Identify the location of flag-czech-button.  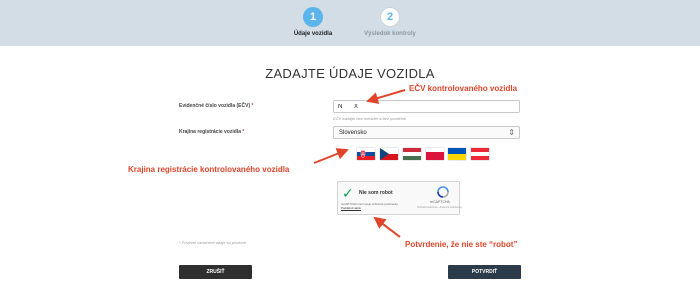
(389, 154).